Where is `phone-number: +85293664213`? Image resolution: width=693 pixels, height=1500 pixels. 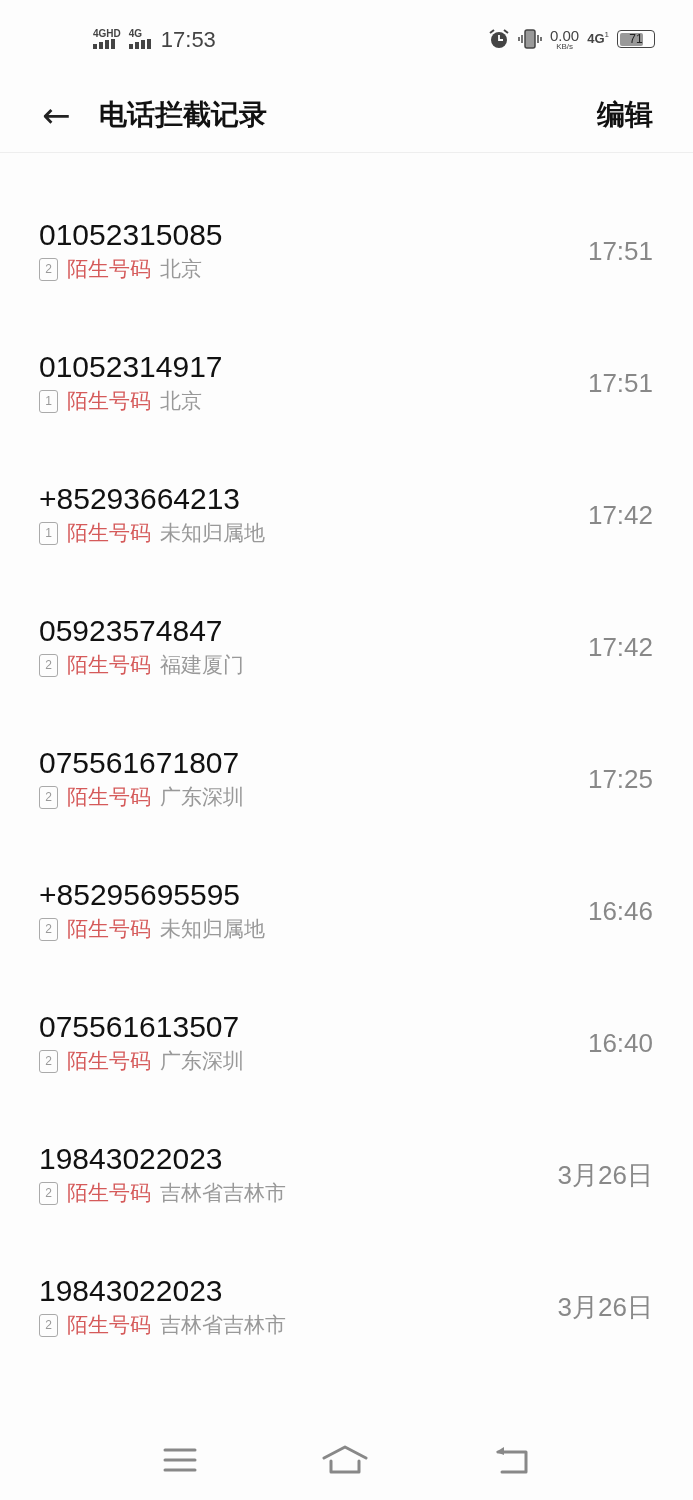
phone-number: +85293664213 is located at coordinates (140, 499).